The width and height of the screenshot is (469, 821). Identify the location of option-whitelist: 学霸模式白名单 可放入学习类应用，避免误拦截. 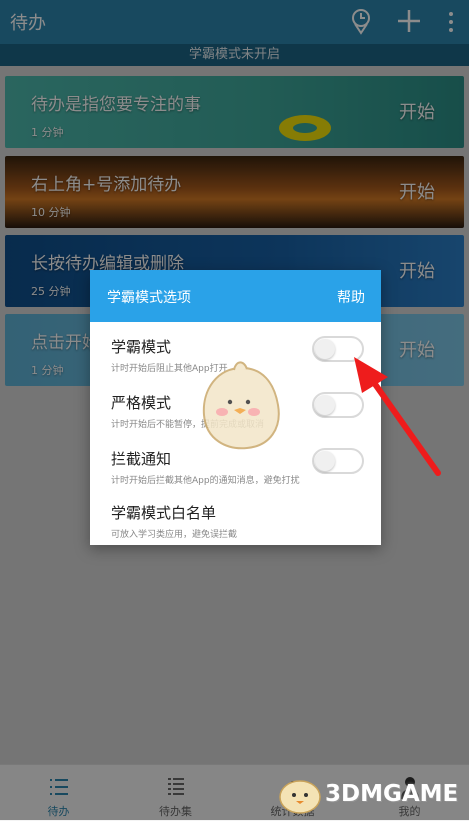
(235, 518).